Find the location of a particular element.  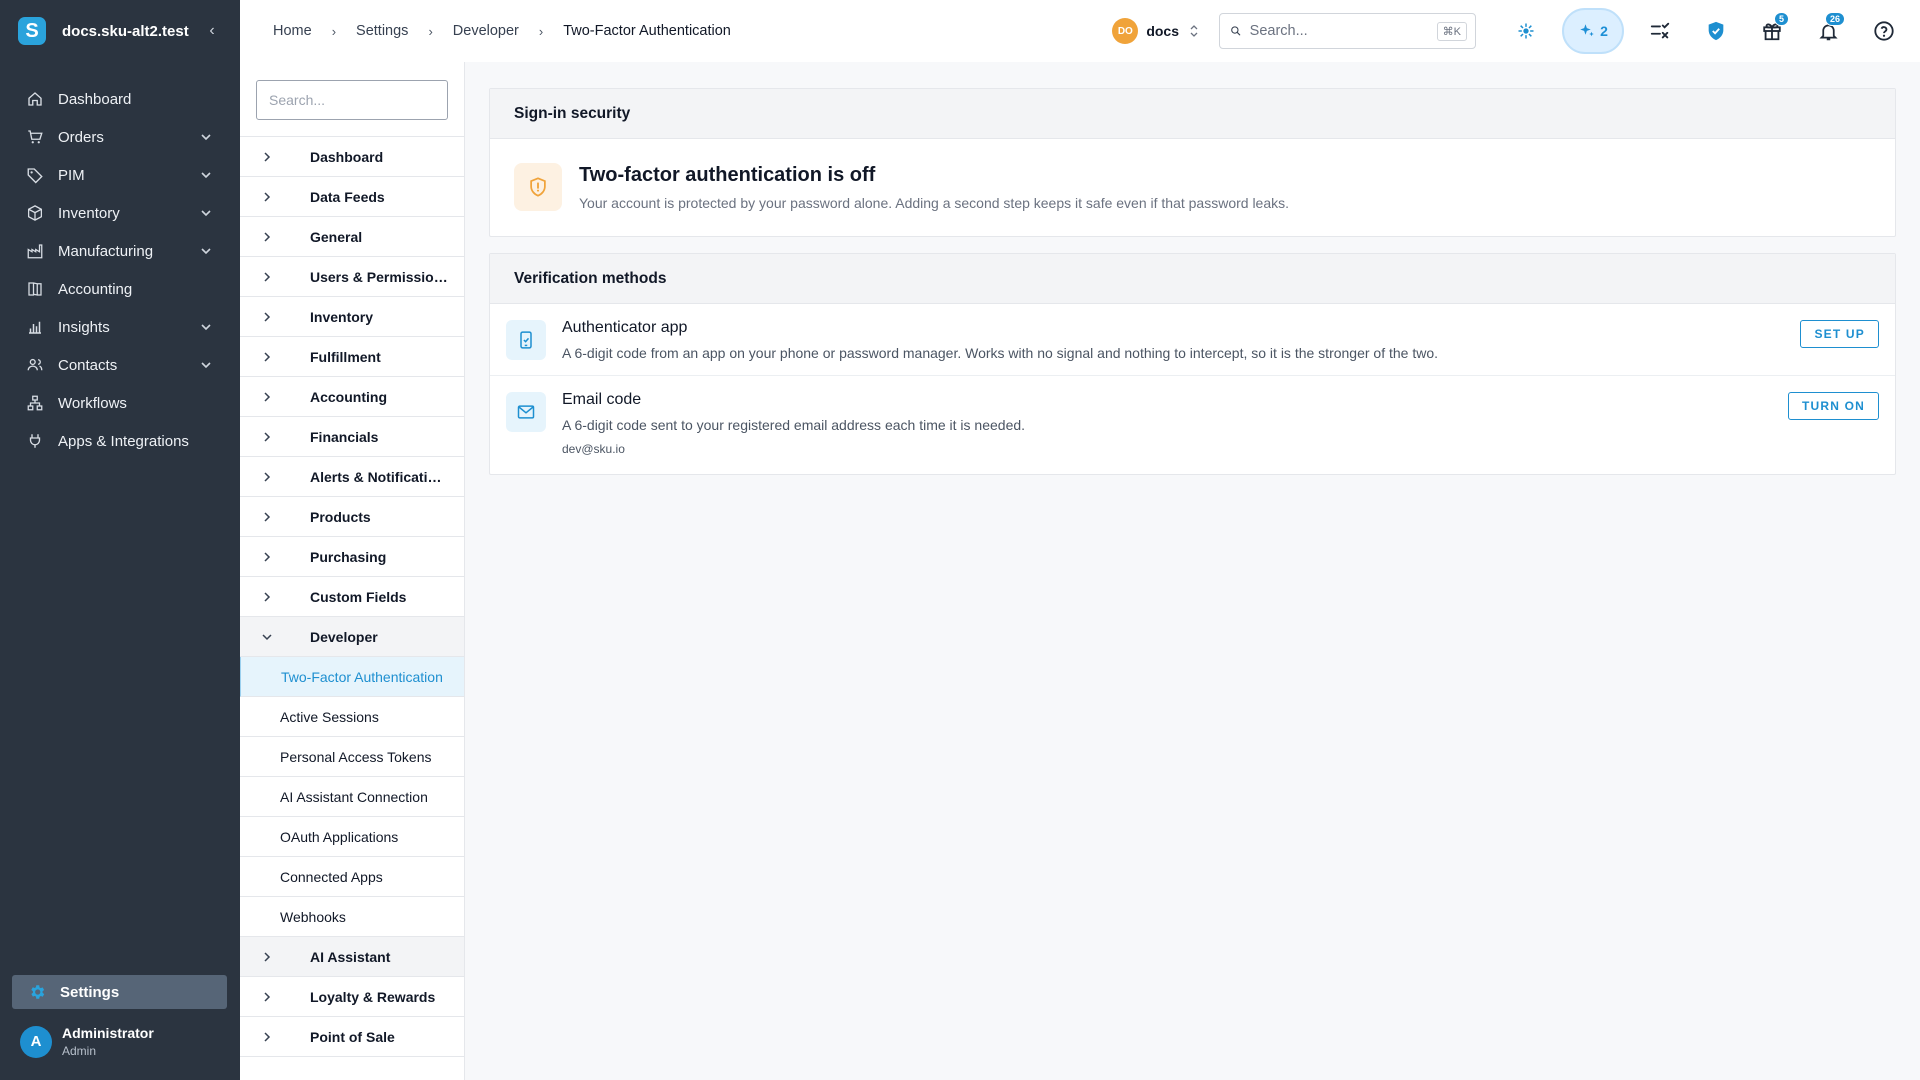

sidebar-item-insights: Insights is located at coordinates (120, 327).